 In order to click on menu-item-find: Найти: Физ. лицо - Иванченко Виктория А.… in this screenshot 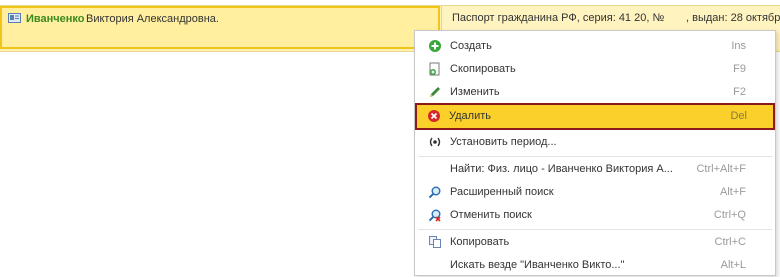, I will do `click(595, 169)`.